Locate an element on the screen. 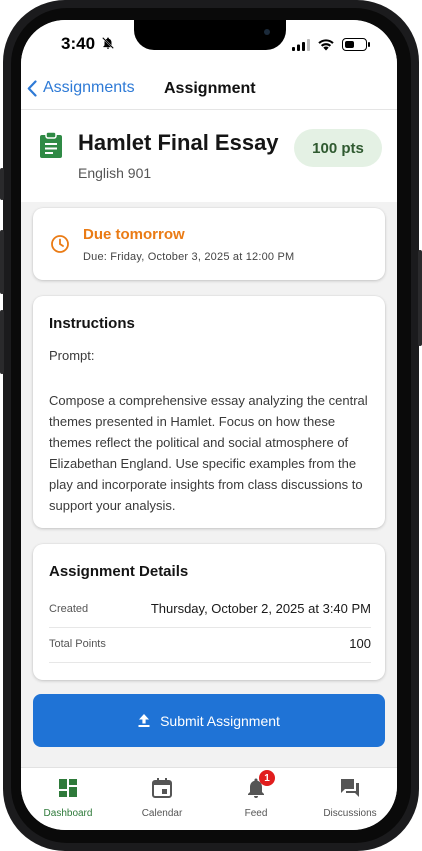 Image resolution: width=422 pixels, height=851 pixels. detail-key: Total Points is located at coordinates (77, 644).